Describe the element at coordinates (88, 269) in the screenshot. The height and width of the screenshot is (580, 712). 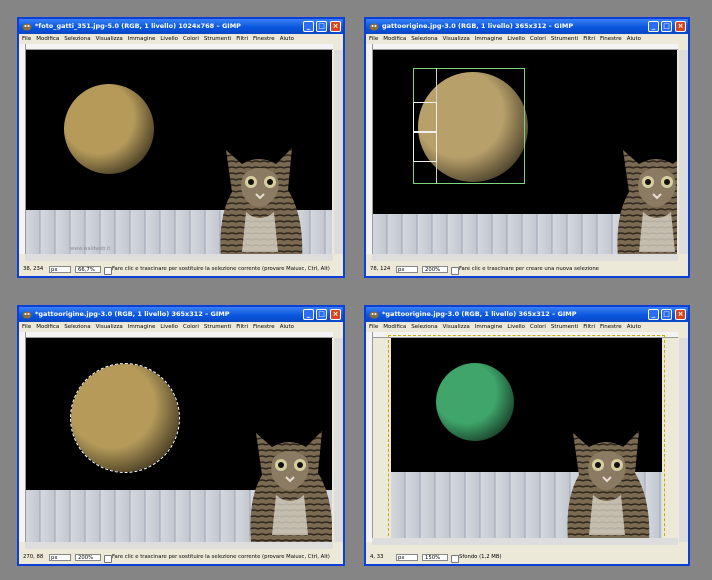
I see `zoom-select: 66,7%` at that location.